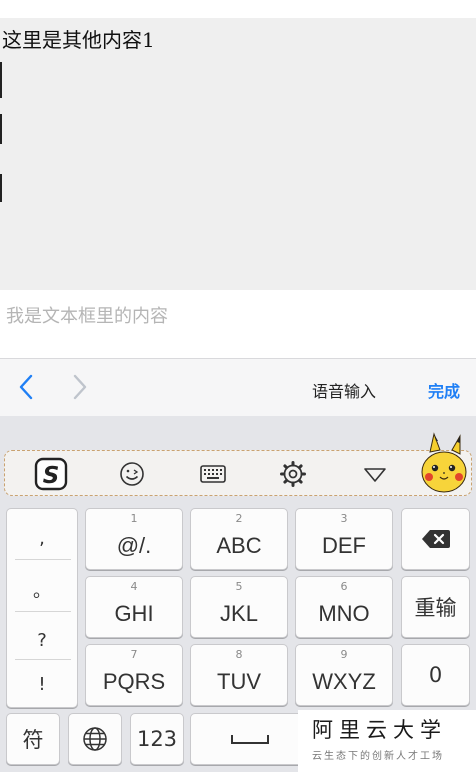 This screenshot has height=772, width=476. What do you see at coordinates (132, 474) in the screenshot?
I see `emoji-icon` at bounding box center [132, 474].